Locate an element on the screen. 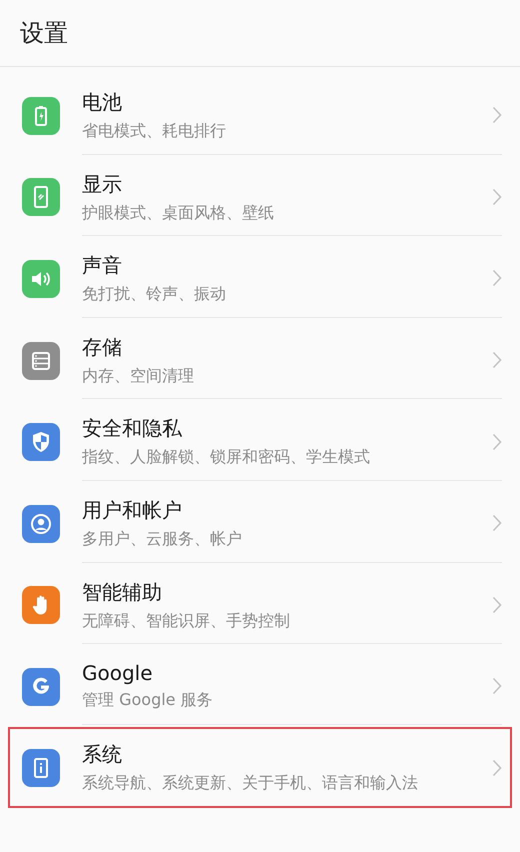 Image resolution: width=520 pixels, height=852 pixels. item-subtitle: 无障碍、智能识屏、手势控制 is located at coordinates (186, 621).